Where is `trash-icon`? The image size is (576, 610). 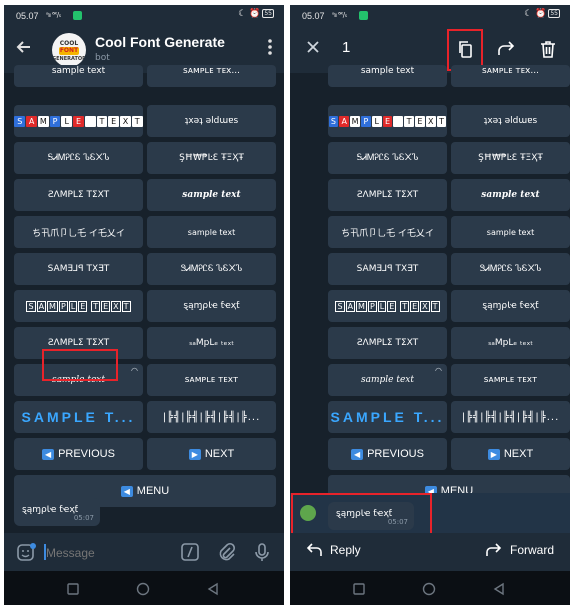 trash-icon is located at coordinates (548, 49).